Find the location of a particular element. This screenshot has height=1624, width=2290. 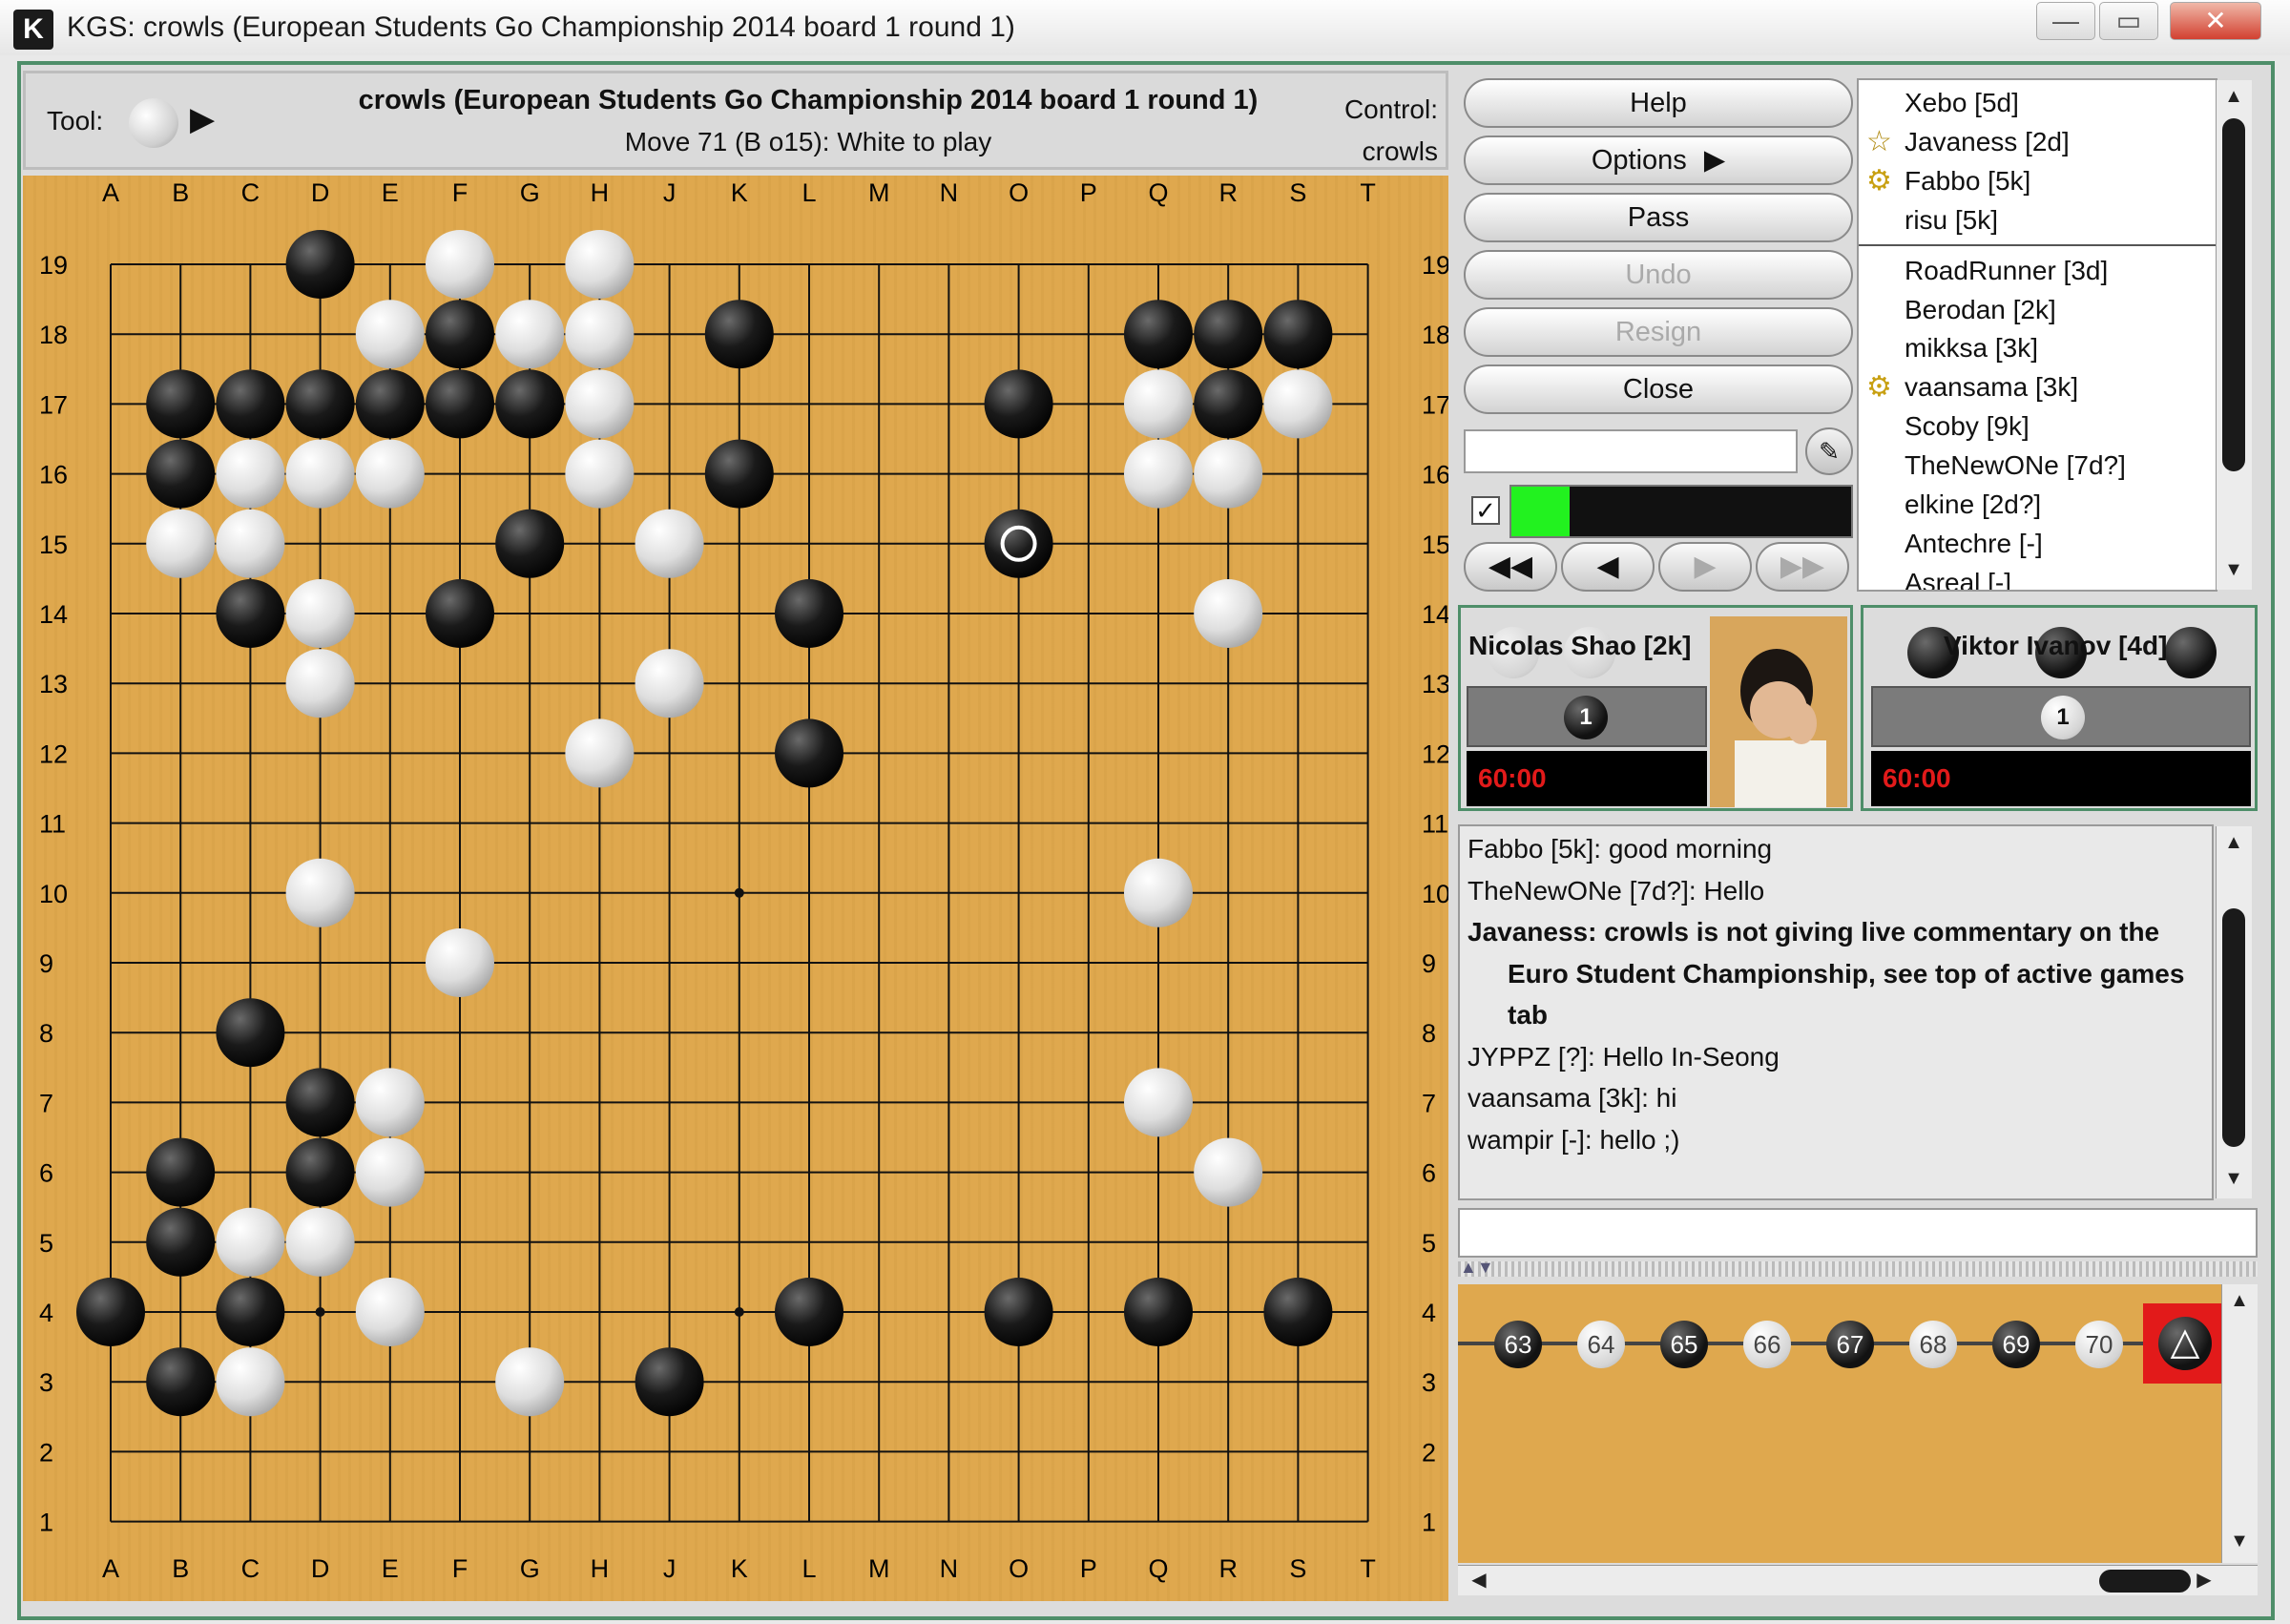

edit-icon: ✎ is located at coordinates (1829, 451).